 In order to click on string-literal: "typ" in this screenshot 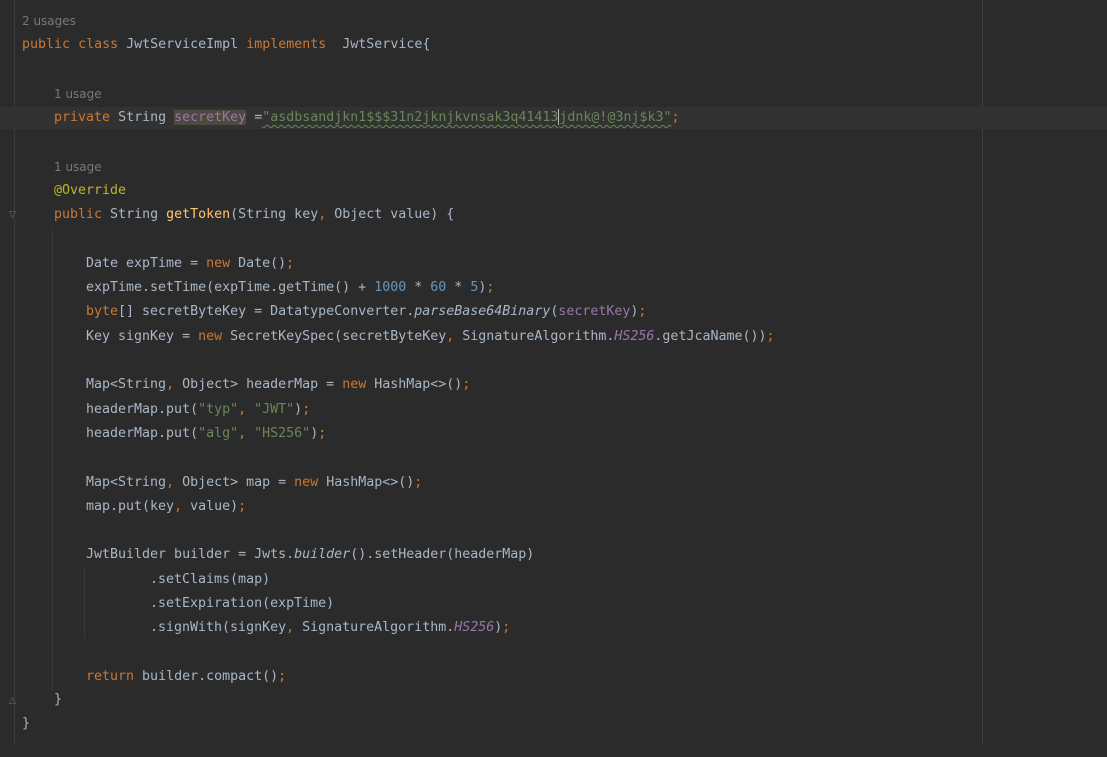, I will do `click(218, 409)`.